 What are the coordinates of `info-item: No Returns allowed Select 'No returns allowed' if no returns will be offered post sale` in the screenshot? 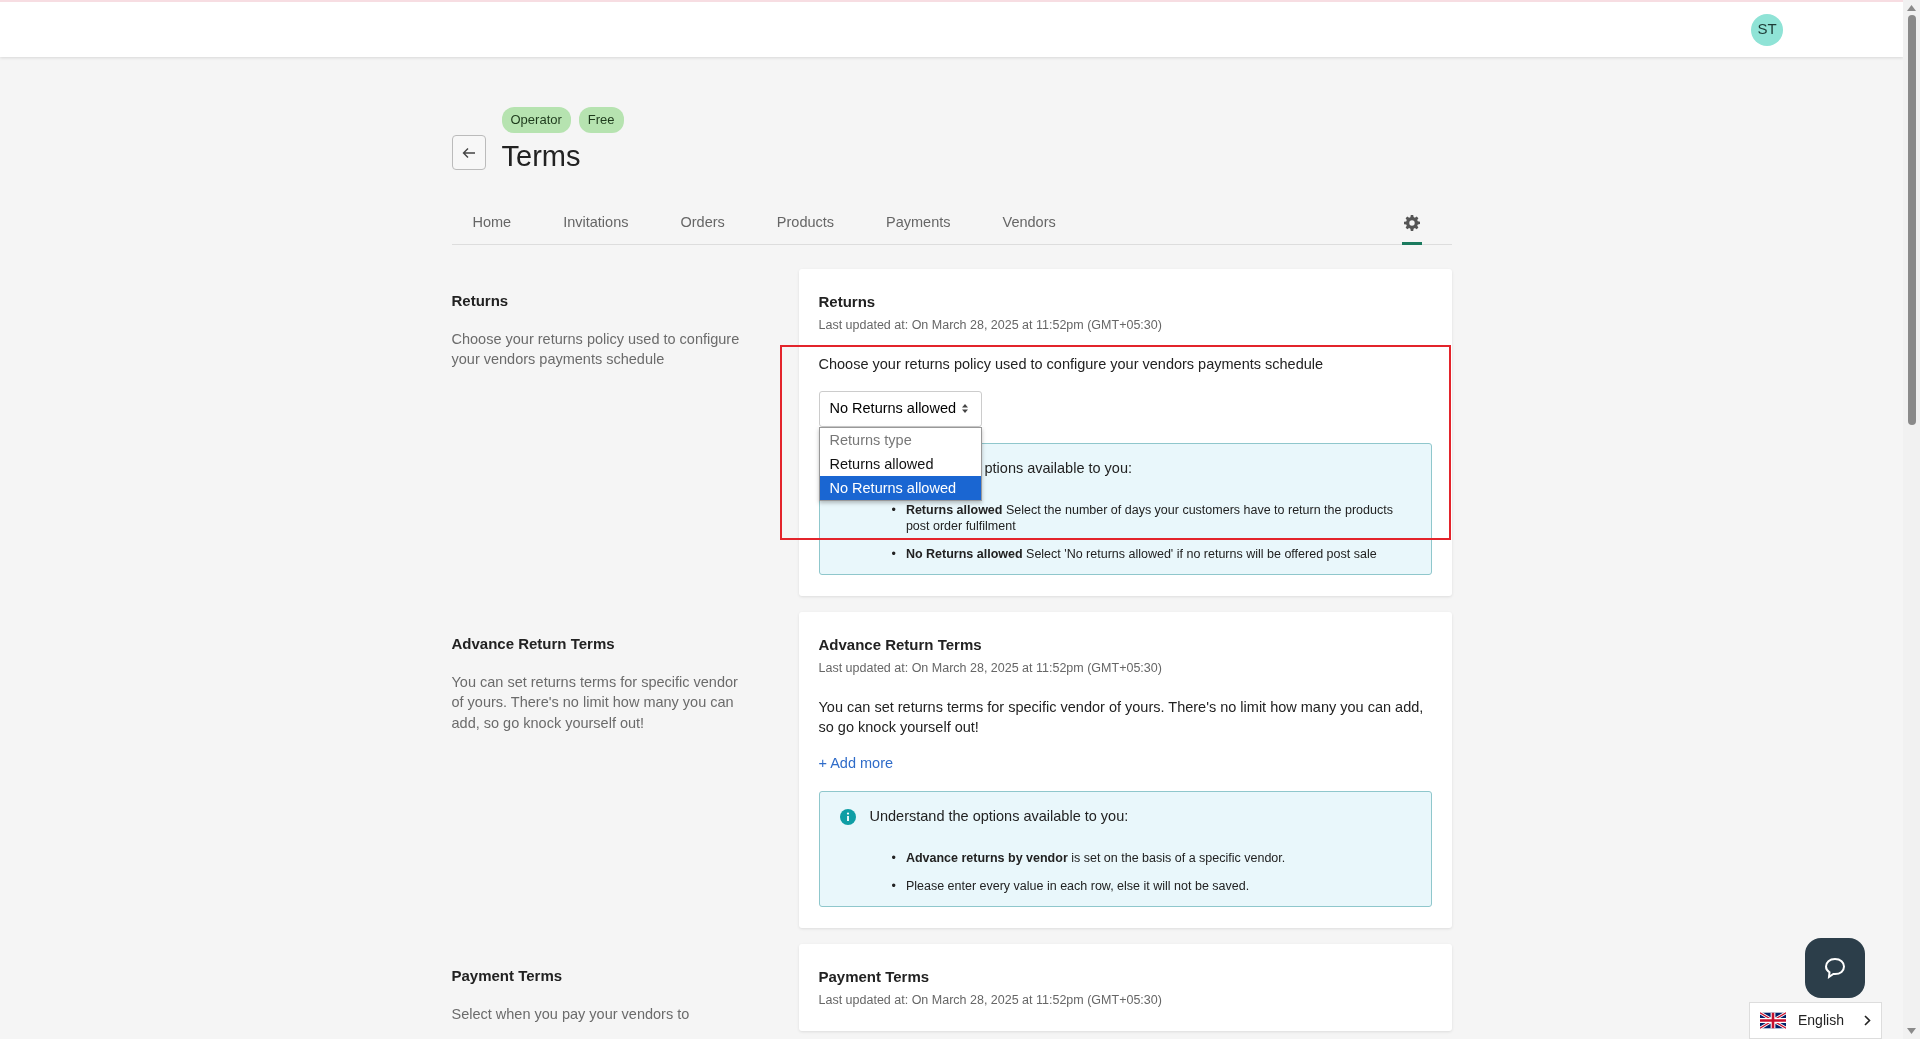 It's located at (1141, 554).